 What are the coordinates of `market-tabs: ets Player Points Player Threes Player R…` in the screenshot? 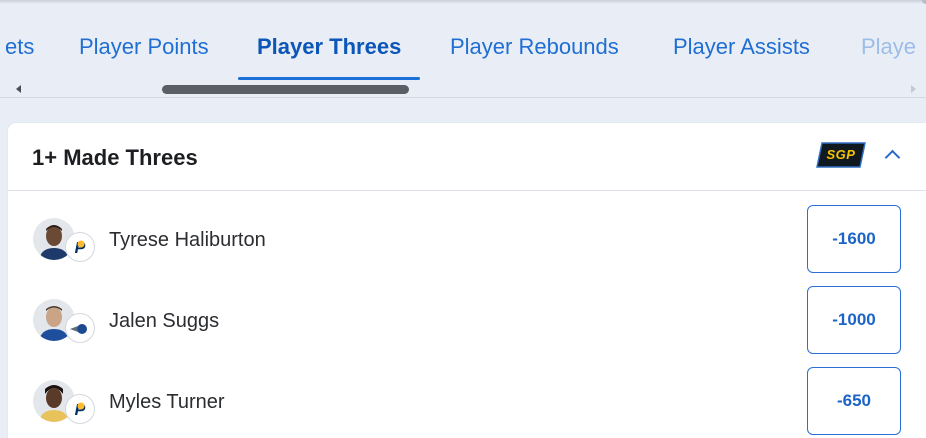 It's located at (463, 51).